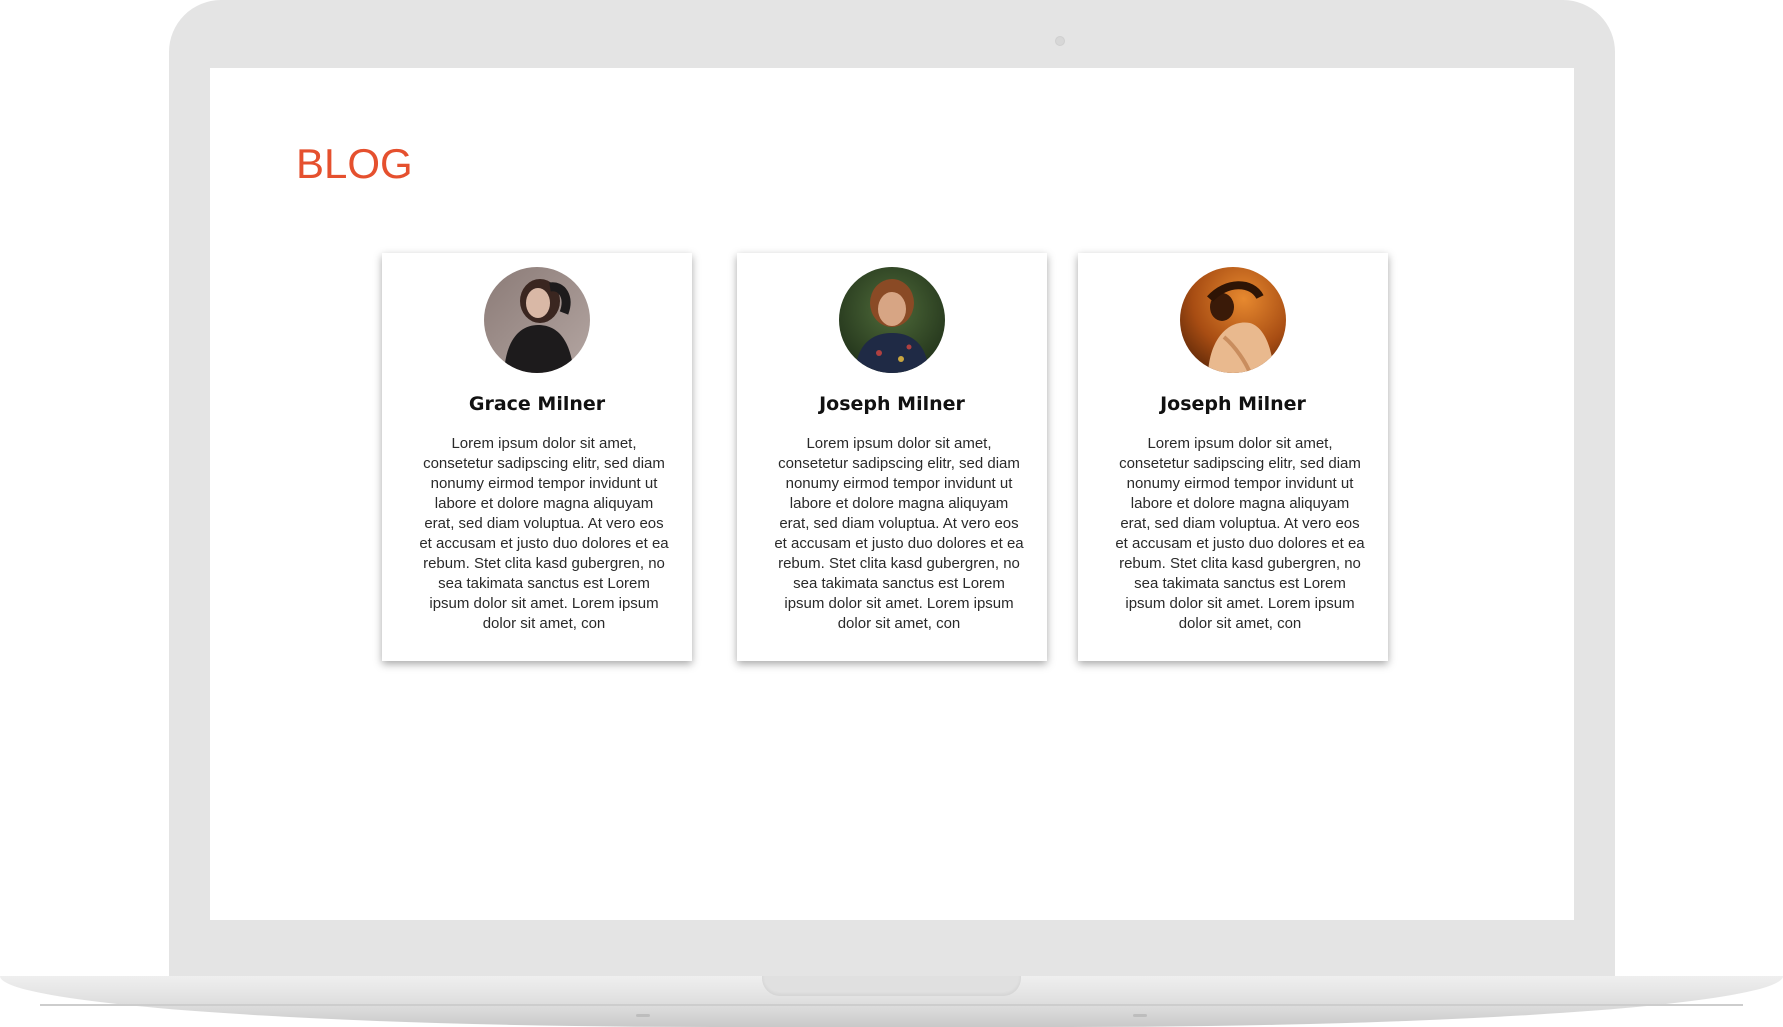 This screenshot has height=1027, width=1783. I want to click on page-title: BLOG, so click(354, 163).